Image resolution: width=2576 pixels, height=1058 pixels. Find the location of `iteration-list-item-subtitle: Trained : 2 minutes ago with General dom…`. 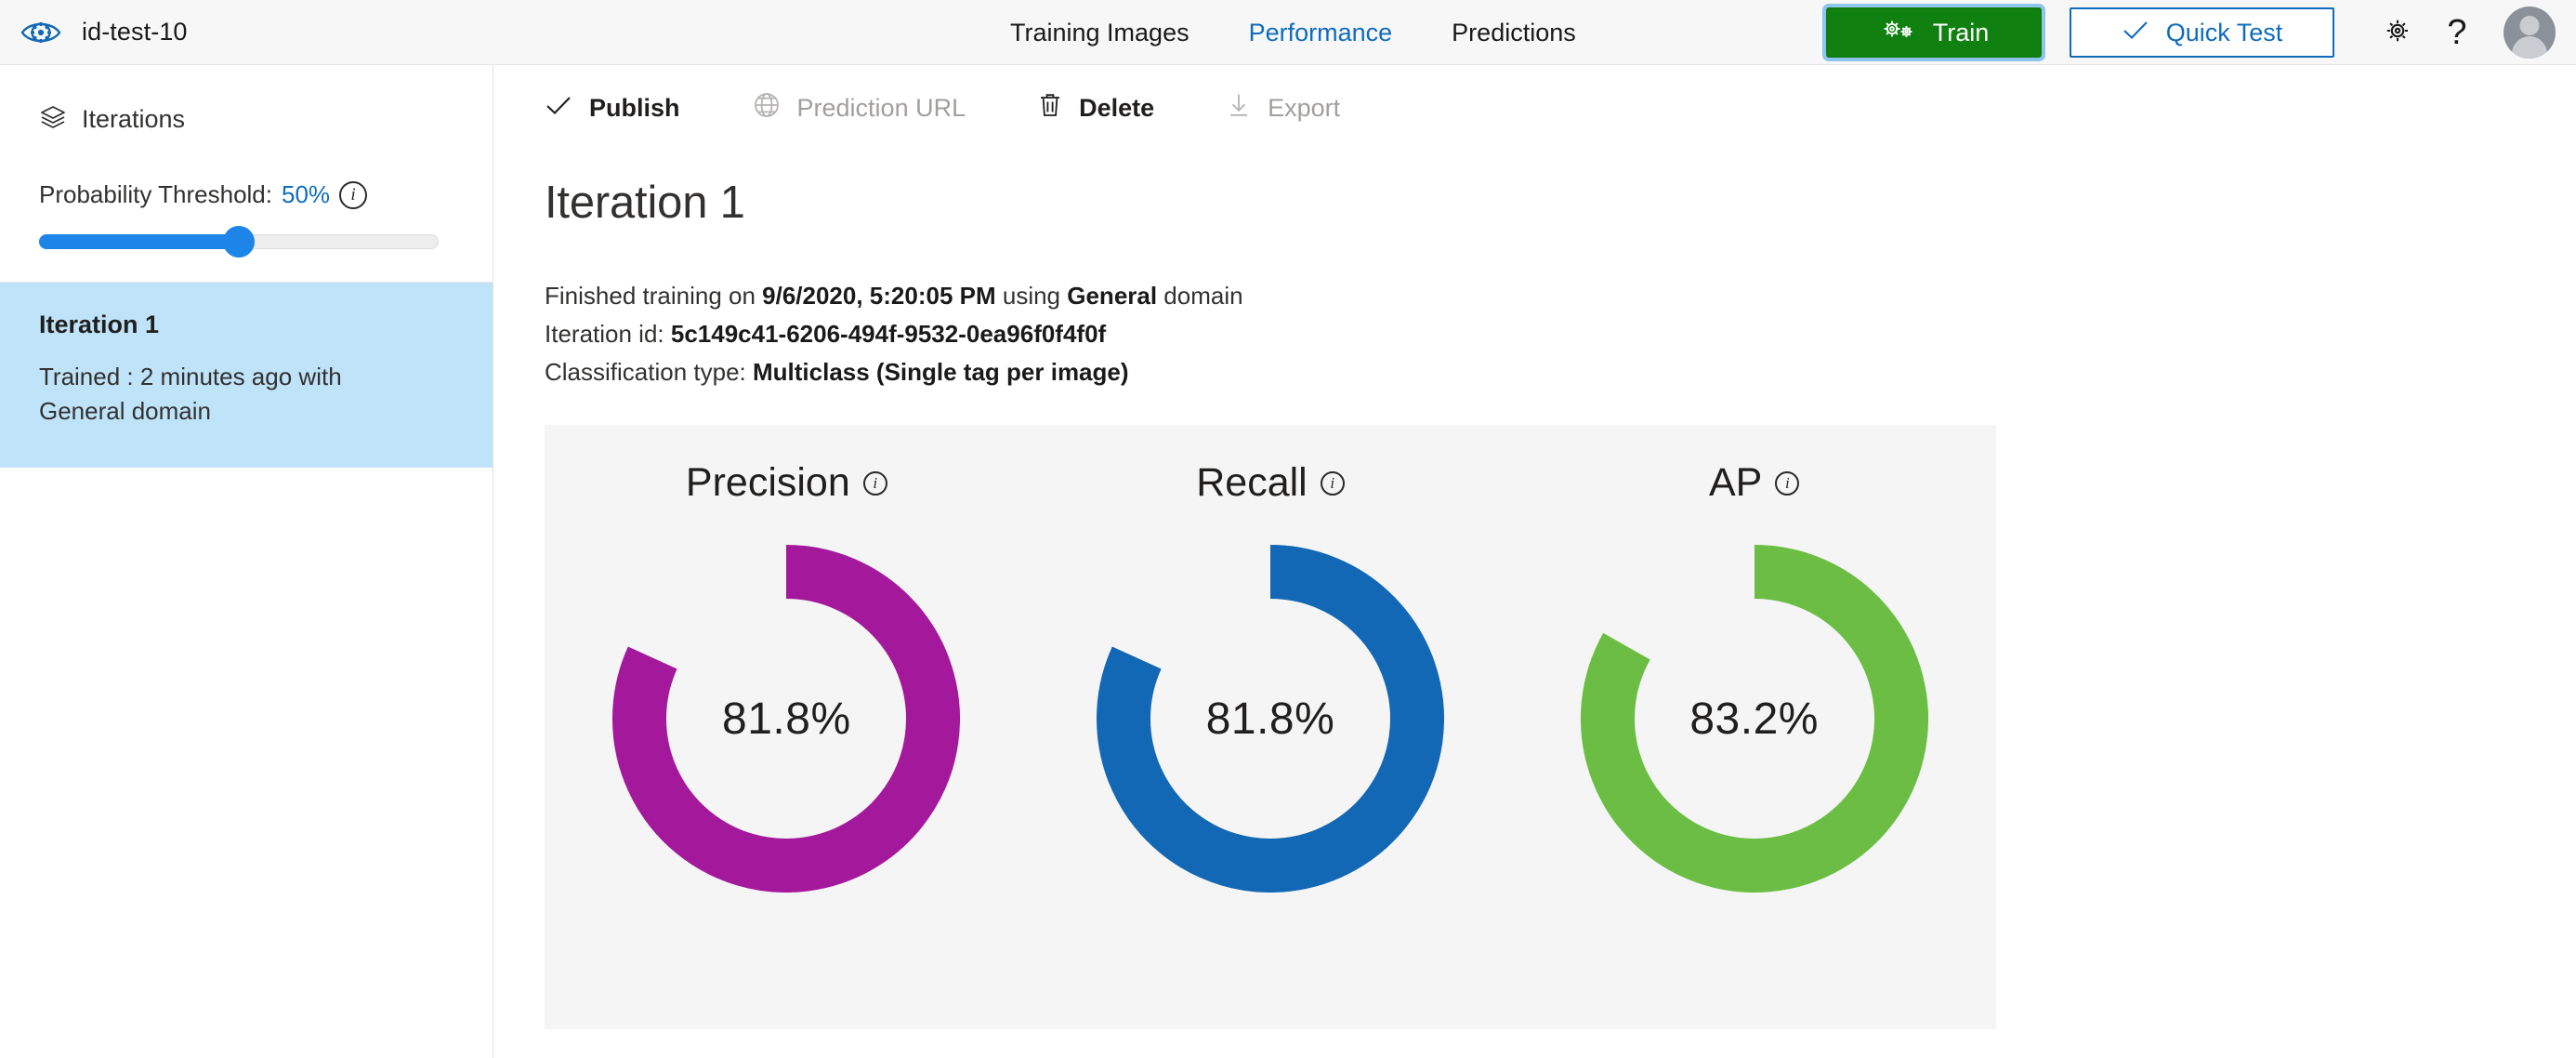

iteration-list-item-subtitle: Trained : 2 minutes ago with General dom… is located at coordinates (190, 394).